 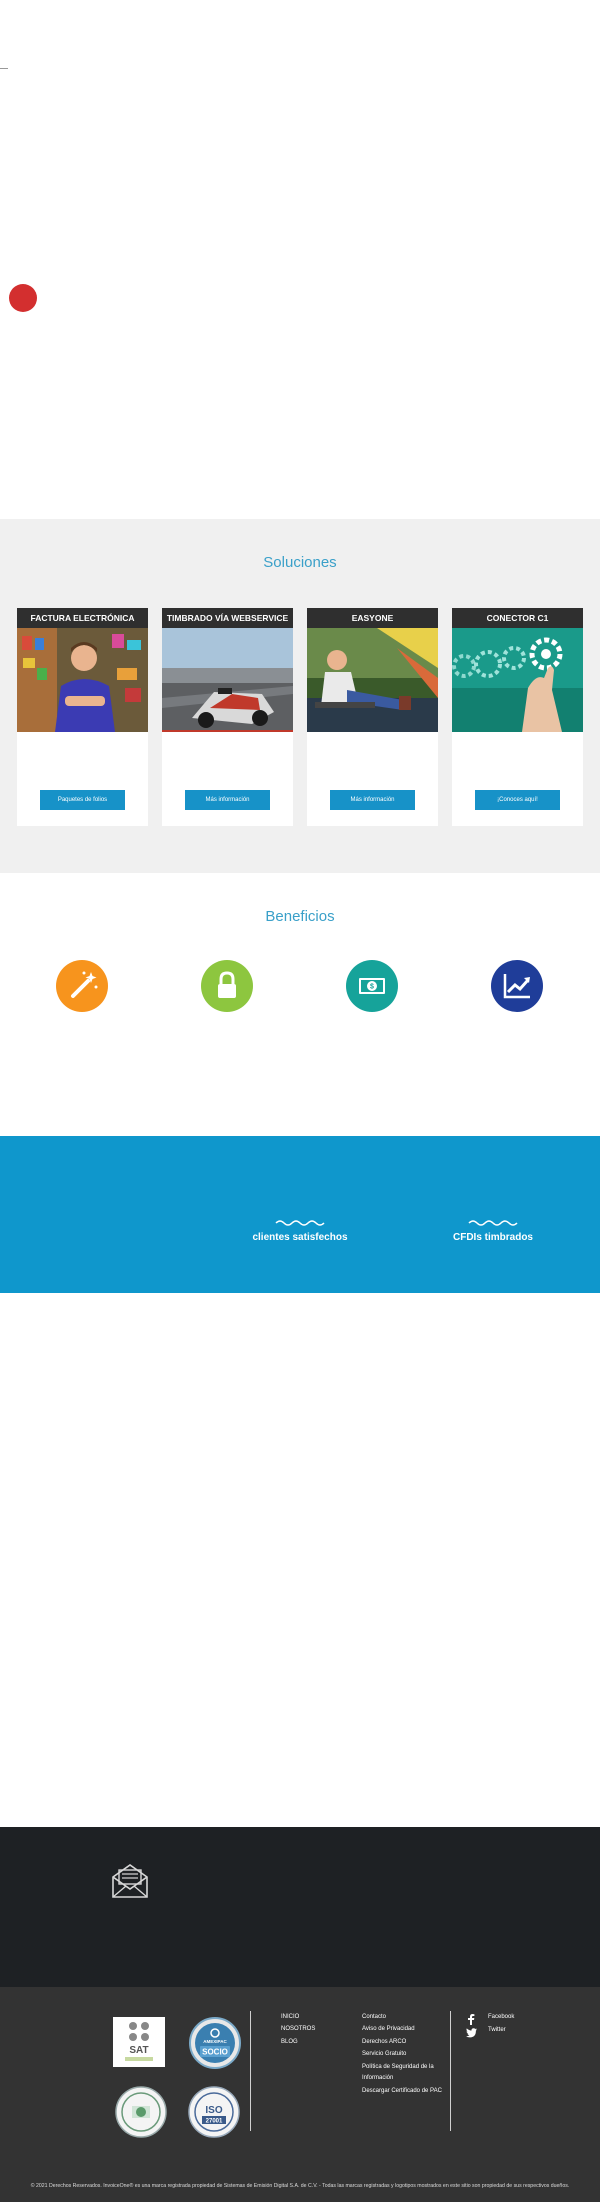 I want to click on card-image-shopper, so click(x=82, y=680).